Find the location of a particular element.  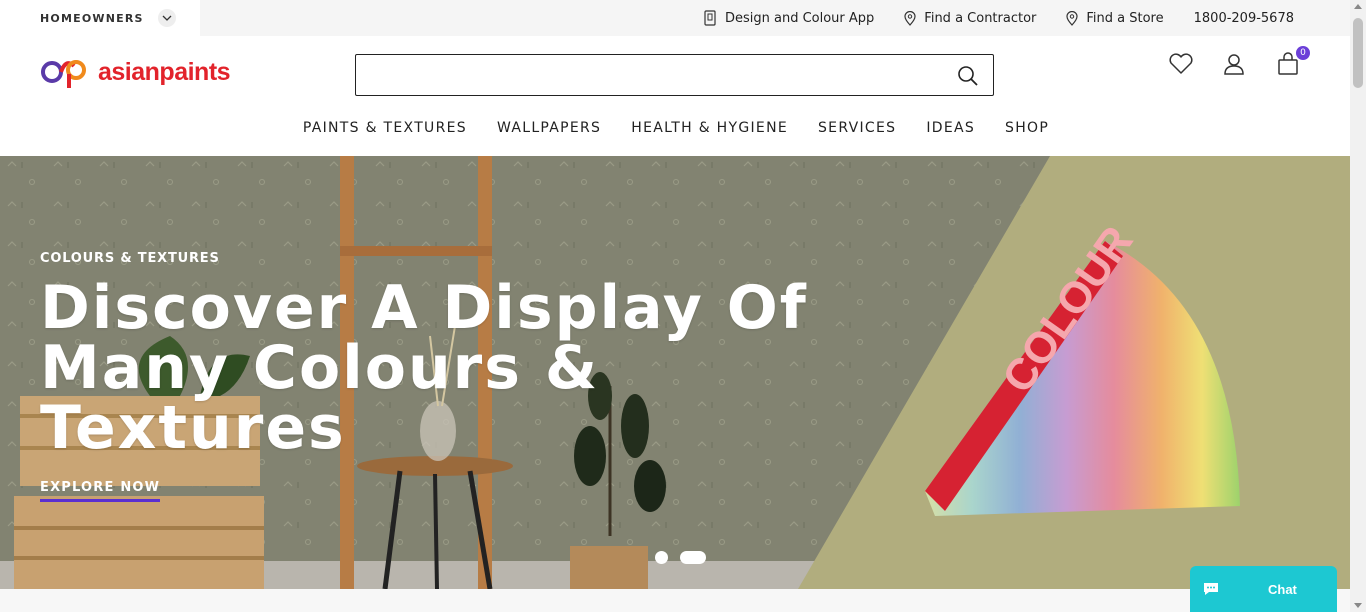

design-colour-app-label: Design and Colour App is located at coordinates (799, 18).